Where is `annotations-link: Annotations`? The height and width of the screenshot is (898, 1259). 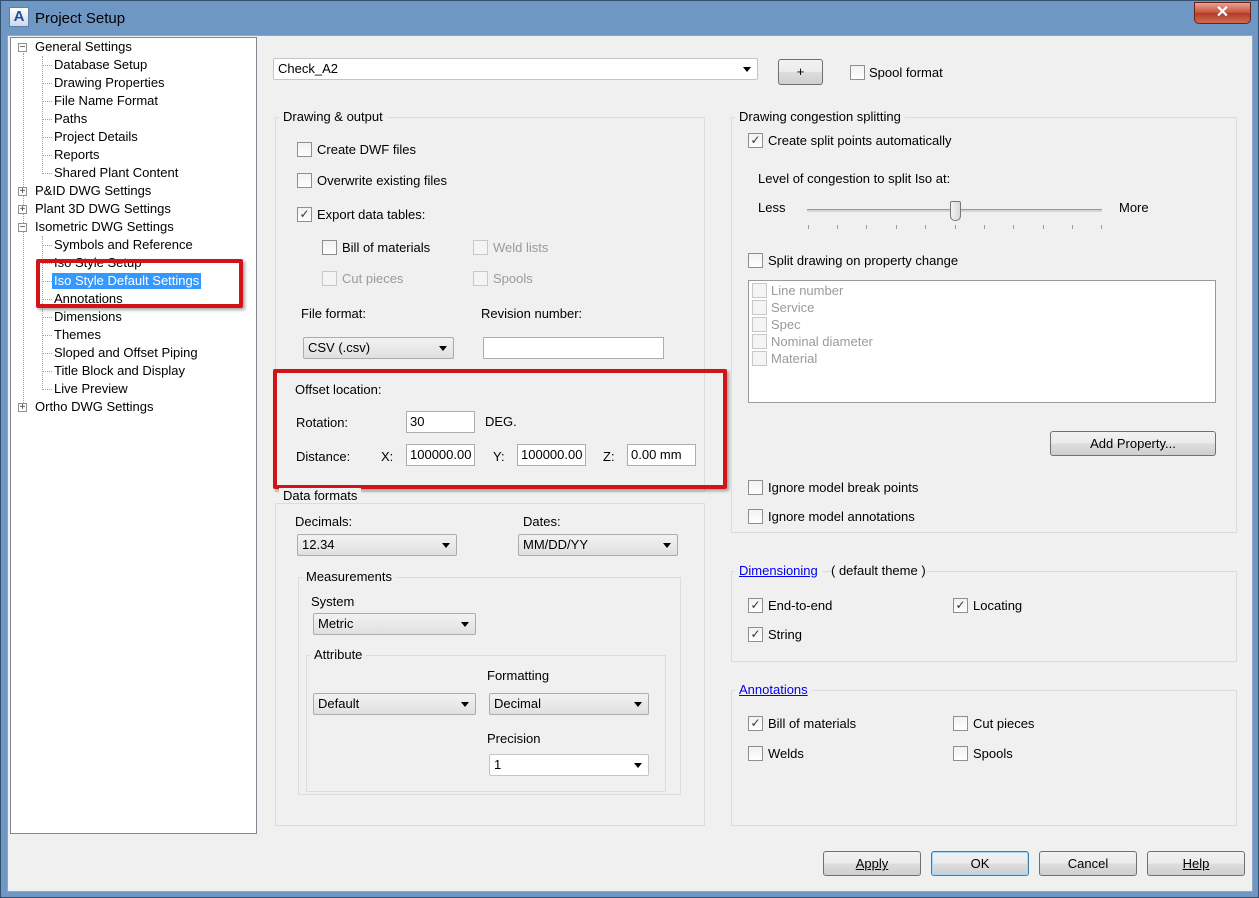
annotations-link: Annotations is located at coordinates (773, 689).